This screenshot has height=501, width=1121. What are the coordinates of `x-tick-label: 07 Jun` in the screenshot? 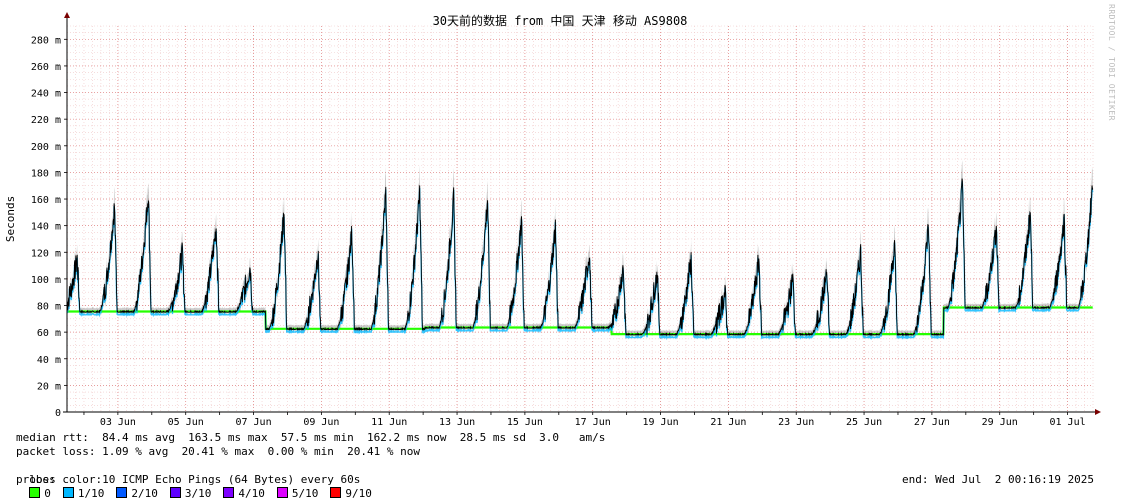 It's located at (253, 422).